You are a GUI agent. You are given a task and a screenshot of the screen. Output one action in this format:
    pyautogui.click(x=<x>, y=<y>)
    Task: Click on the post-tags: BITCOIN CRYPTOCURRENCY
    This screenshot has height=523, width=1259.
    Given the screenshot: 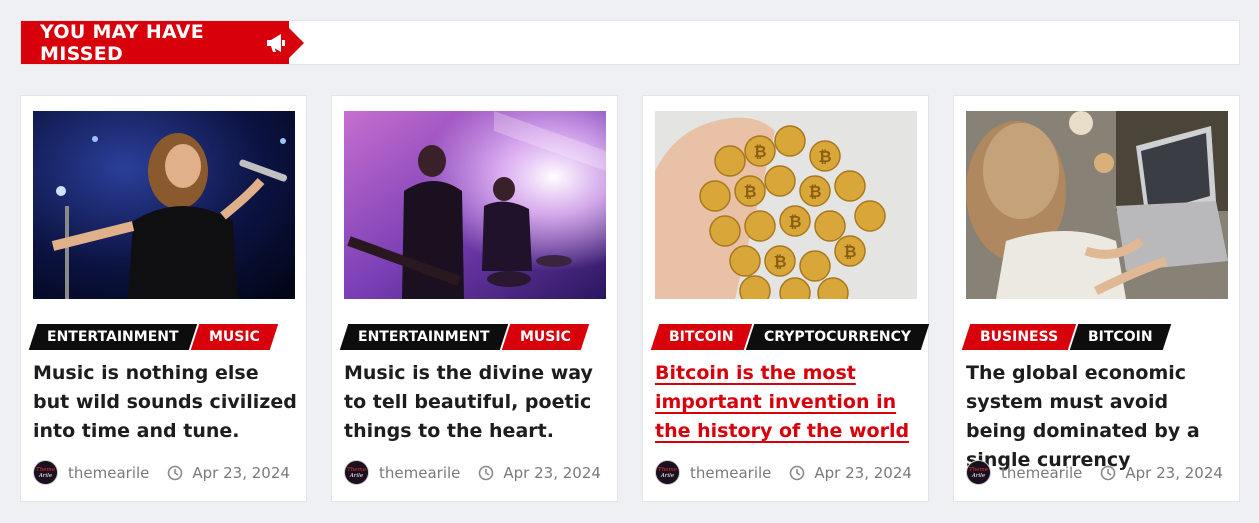 What is the action you would take?
    pyautogui.click(x=789, y=337)
    